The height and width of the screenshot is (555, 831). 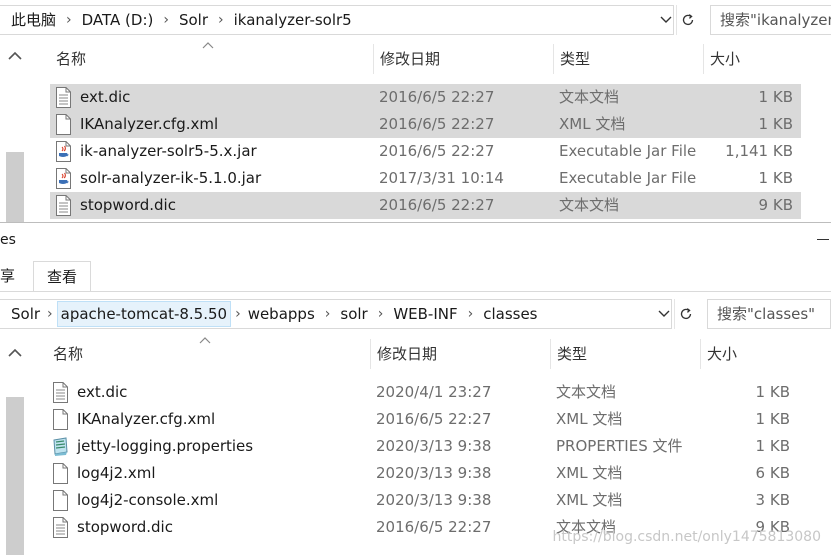 What do you see at coordinates (353, 314) in the screenshot?
I see `breadcrumb-solr-app: solr` at bounding box center [353, 314].